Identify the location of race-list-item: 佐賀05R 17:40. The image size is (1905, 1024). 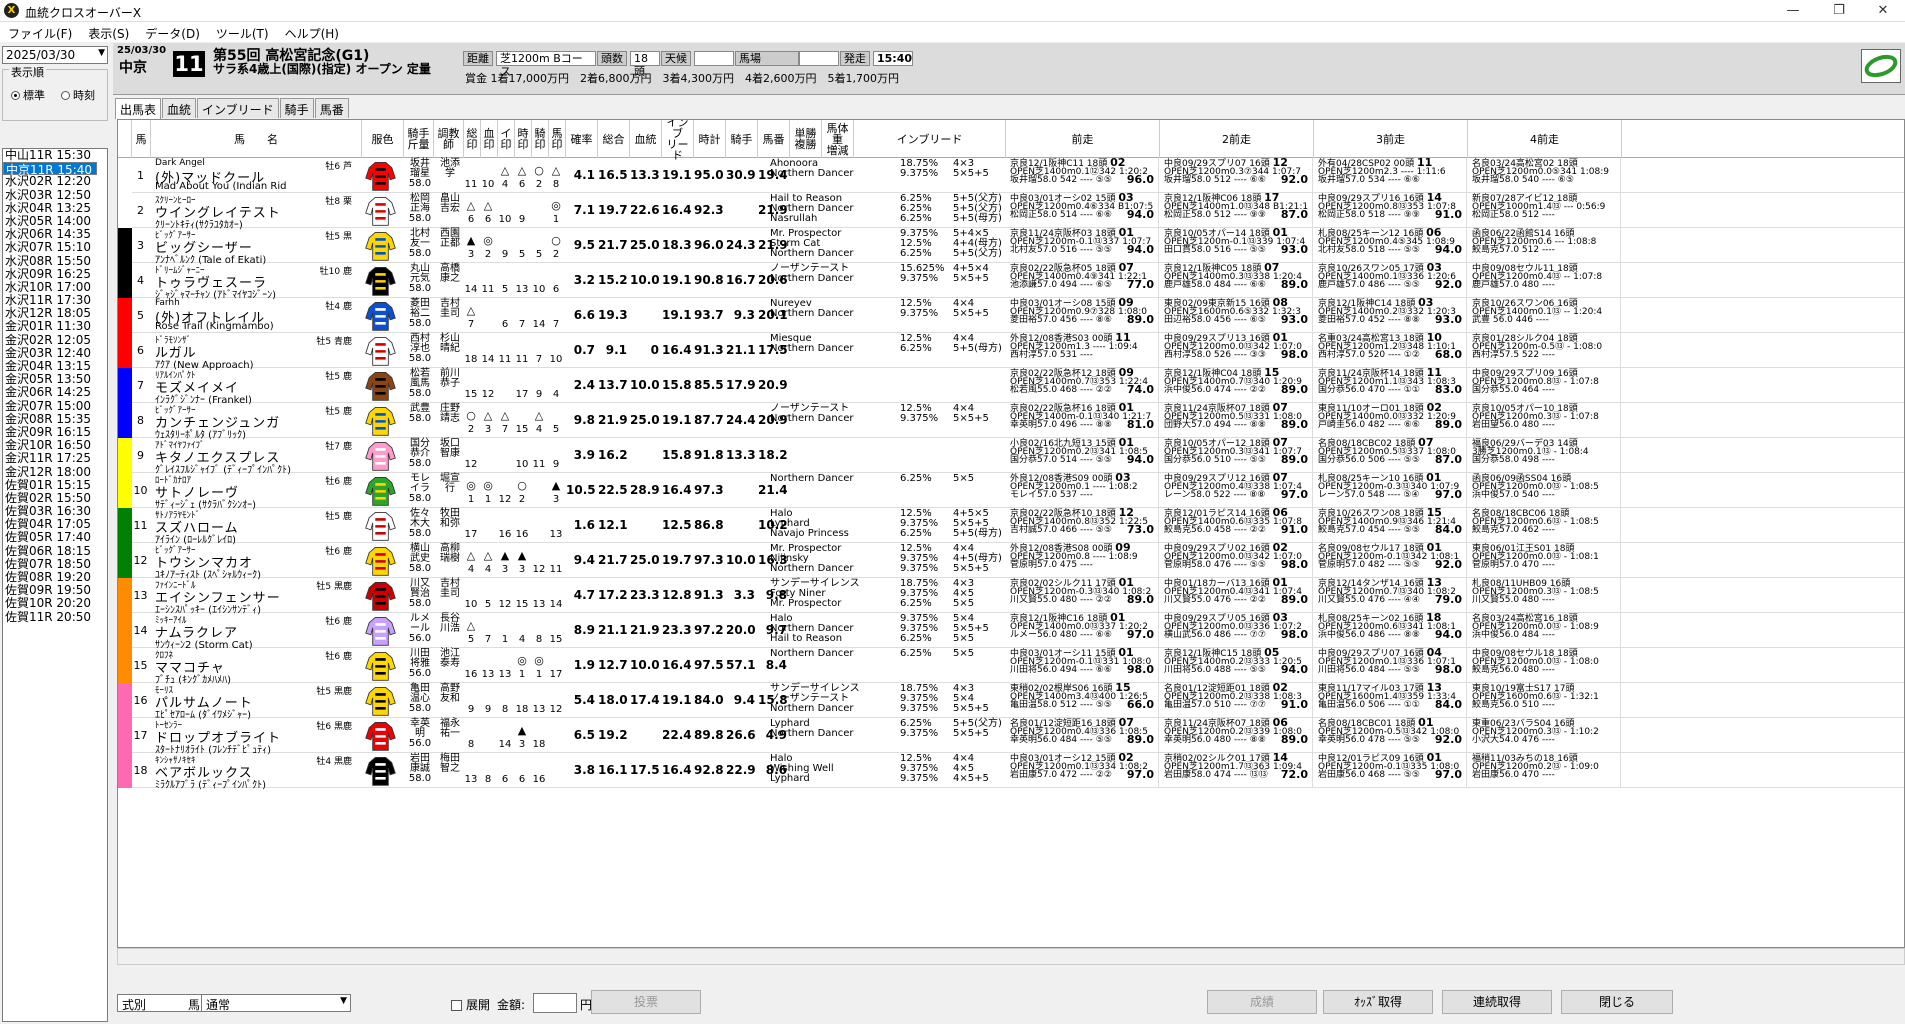
(55, 537).